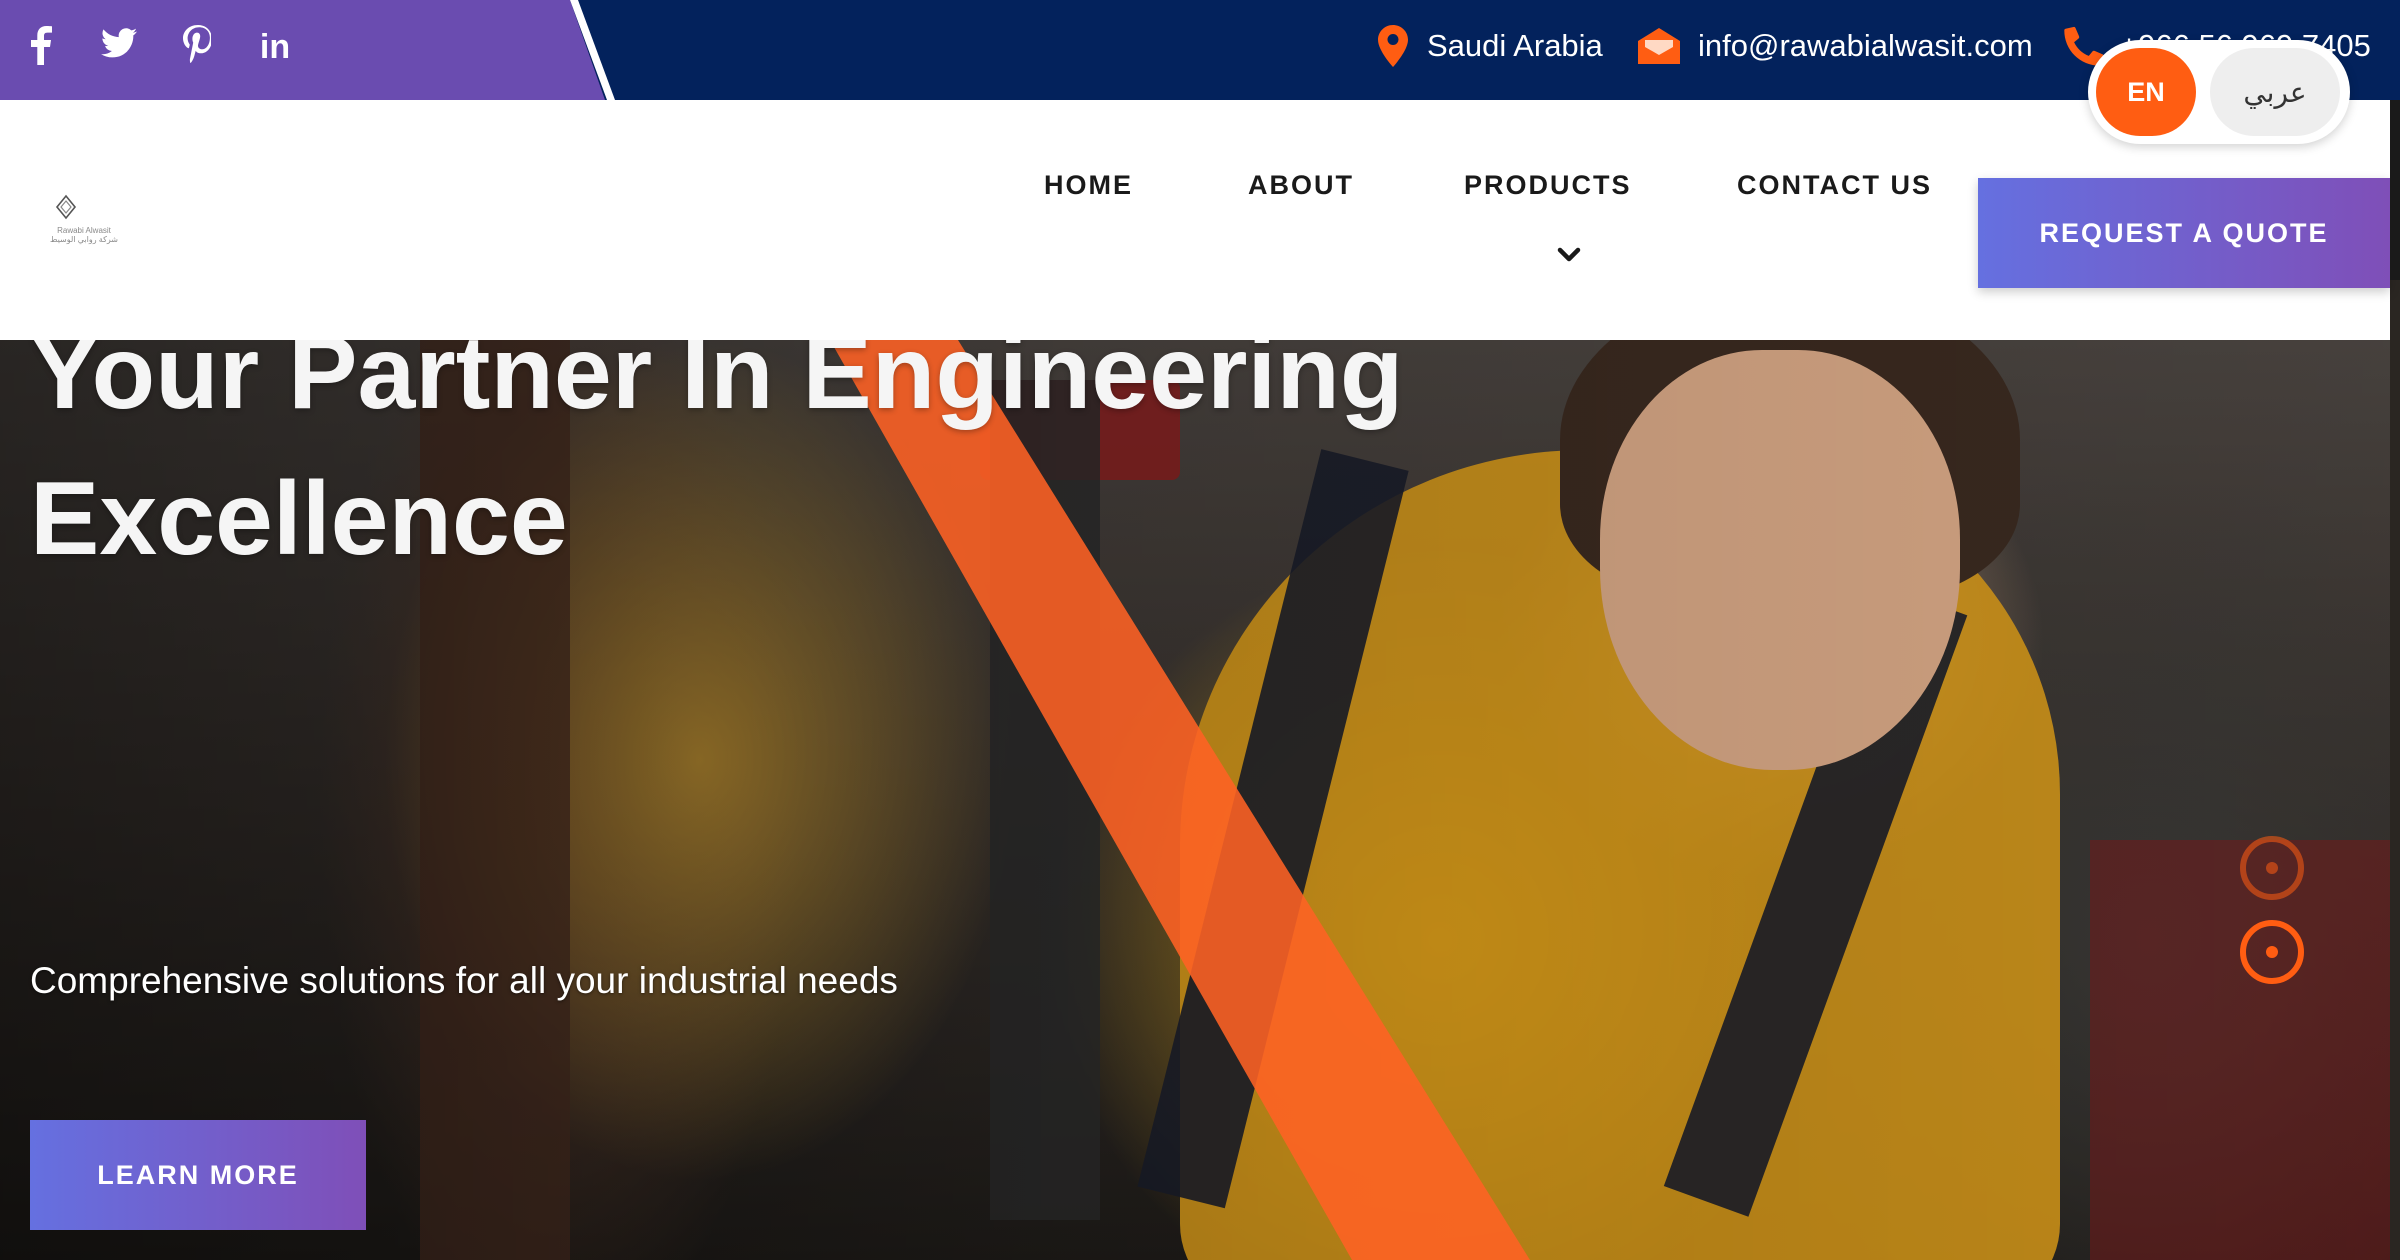  I want to click on nav-about: ABOUT, so click(1301, 185).